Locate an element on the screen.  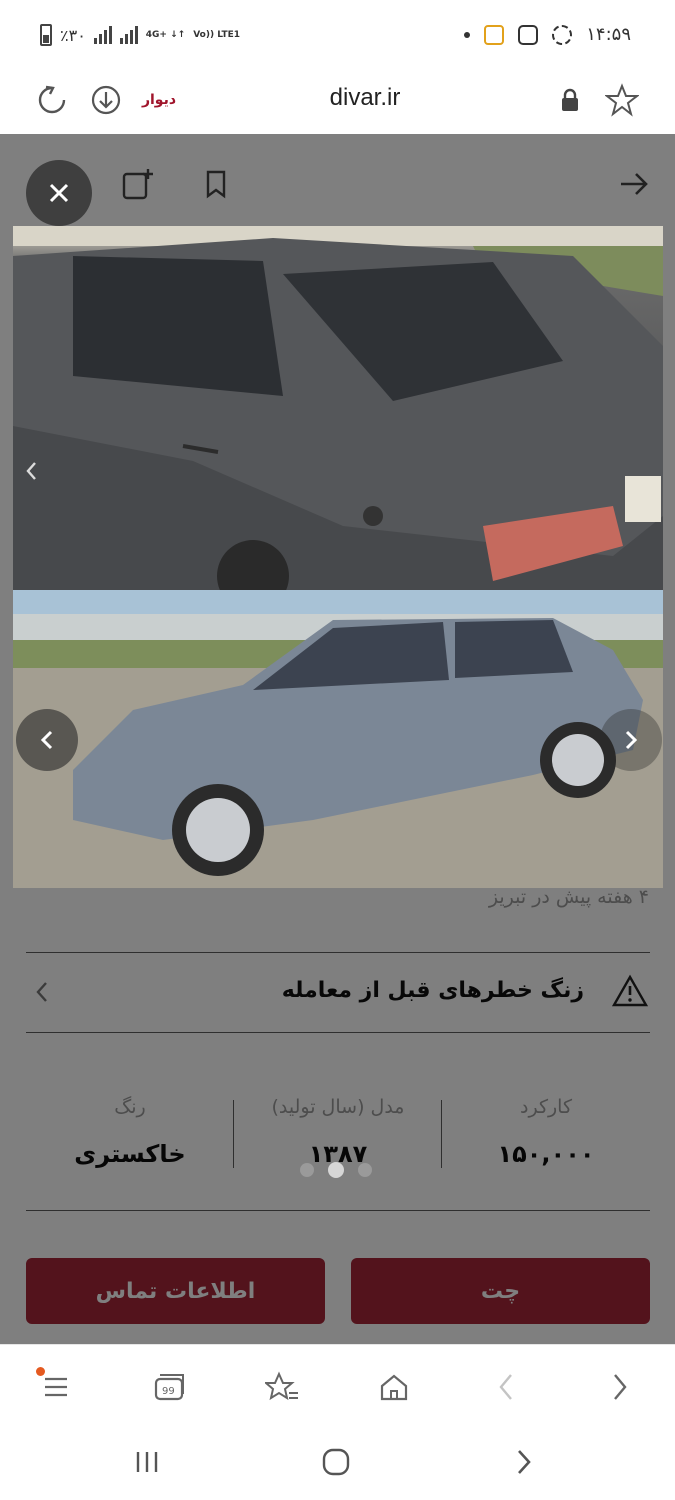
notification-badge is located at coordinates (40, 1371).